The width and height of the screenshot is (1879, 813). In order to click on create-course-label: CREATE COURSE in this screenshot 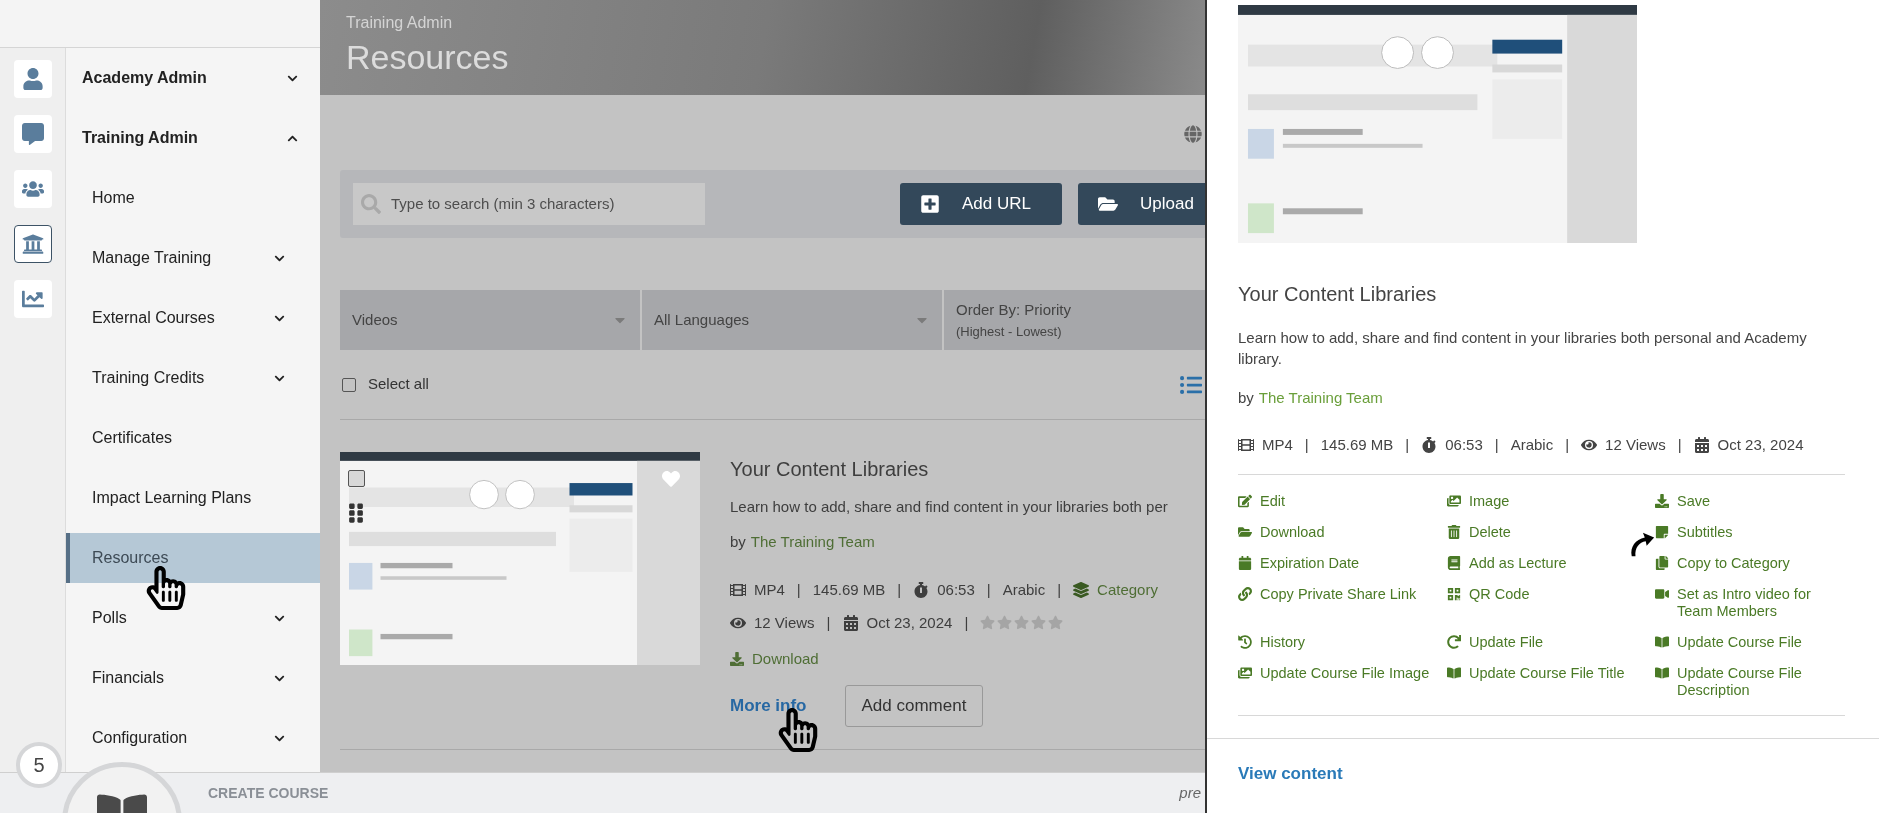, I will do `click(268, 793)`.